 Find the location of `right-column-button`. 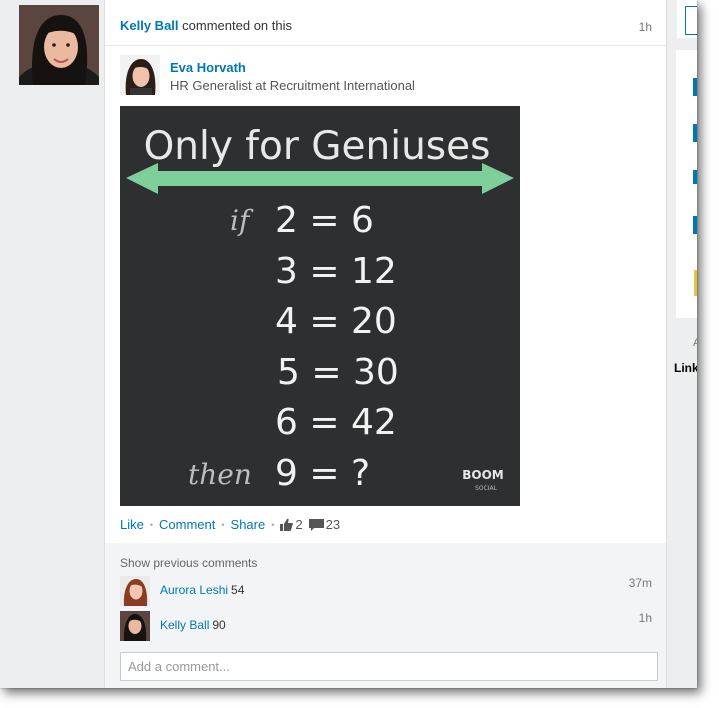

right-column-button is located at coordinates (691, 20).